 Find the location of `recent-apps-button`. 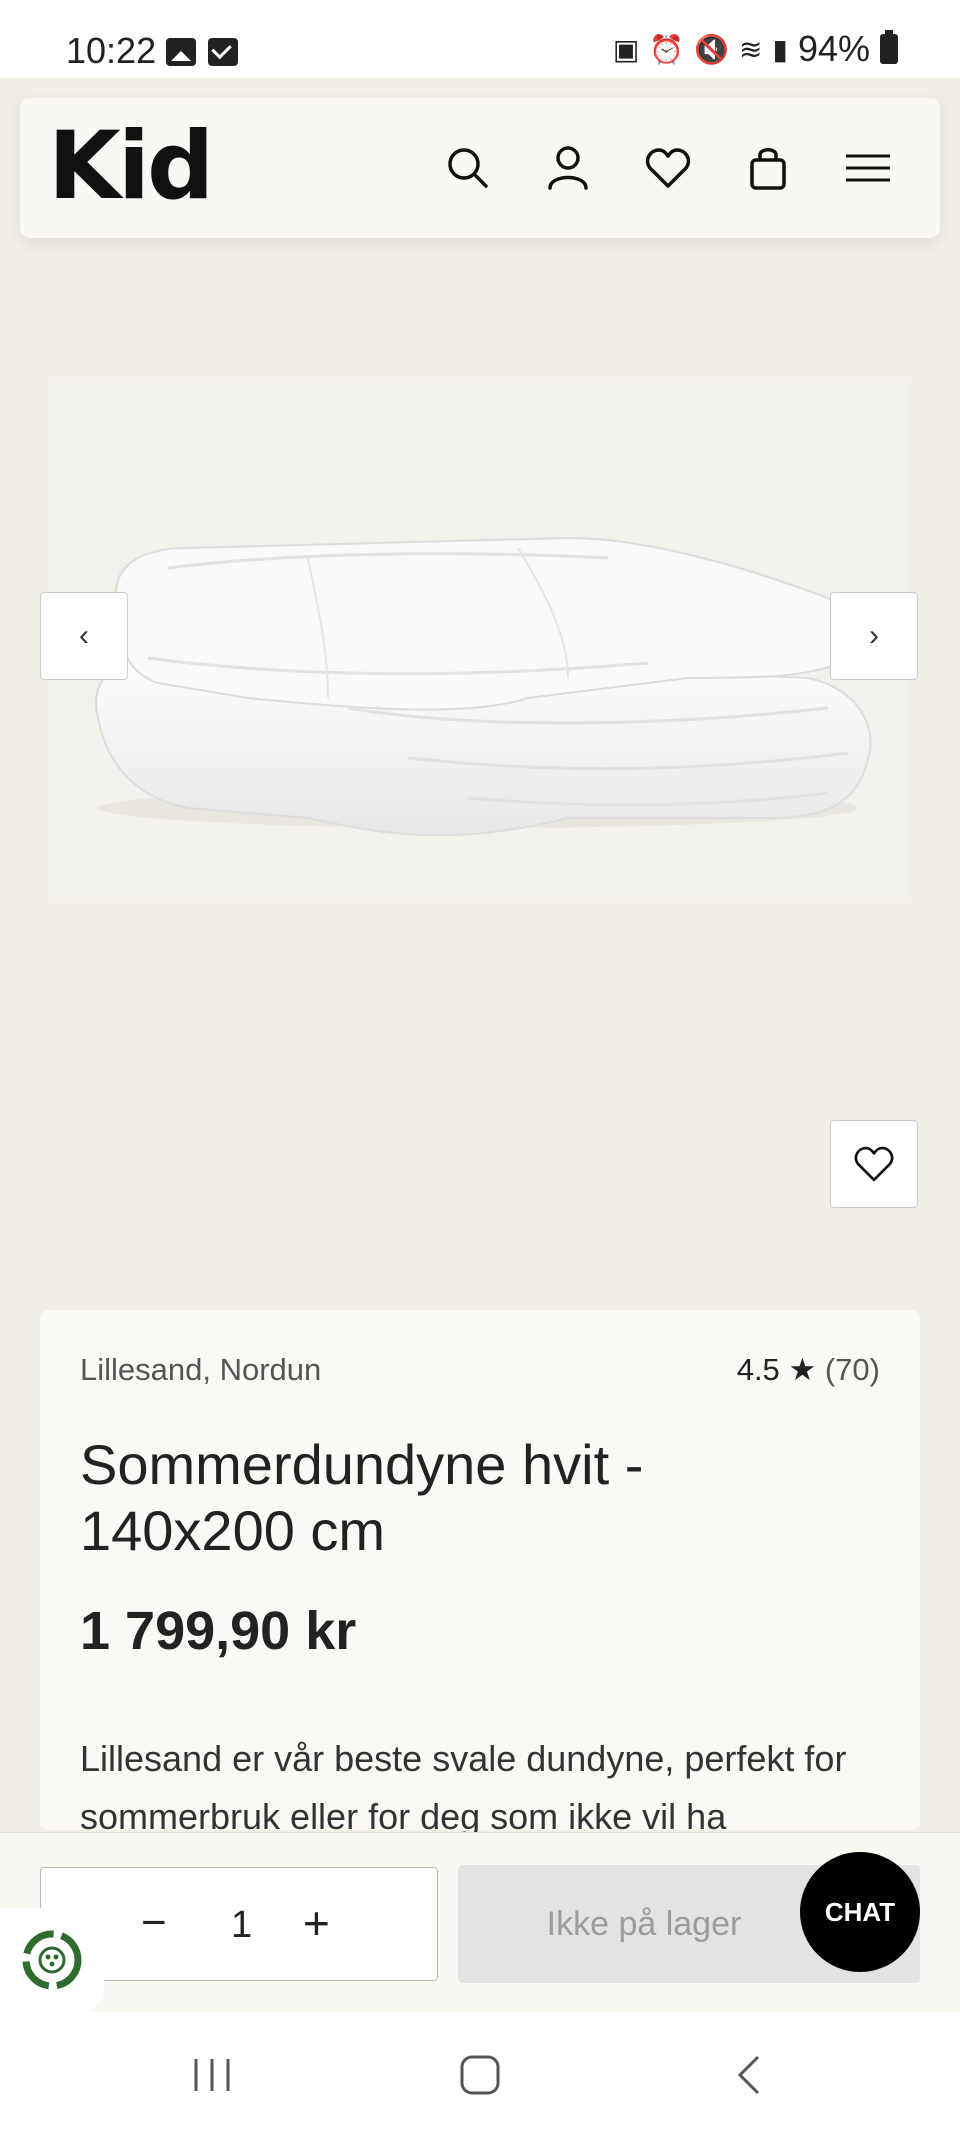

recent-apps-button is located at coordinates (212, 2075).